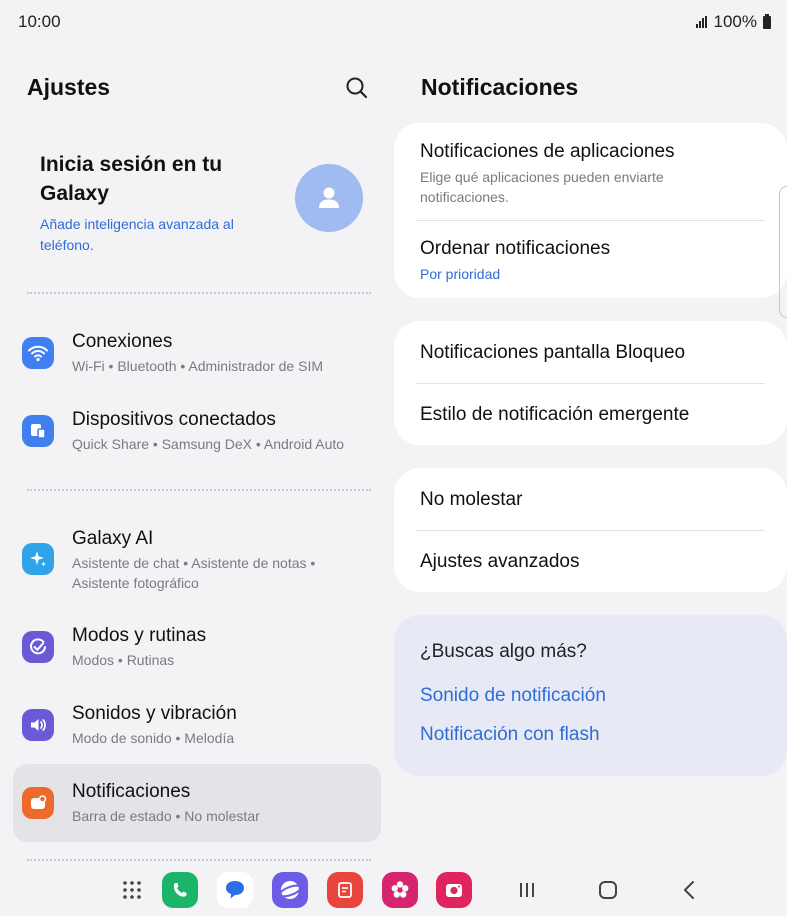  Describe the element at coordinates (131, 791) in the screenshot. I see `settings-item-label: Notificaciones` at that location.